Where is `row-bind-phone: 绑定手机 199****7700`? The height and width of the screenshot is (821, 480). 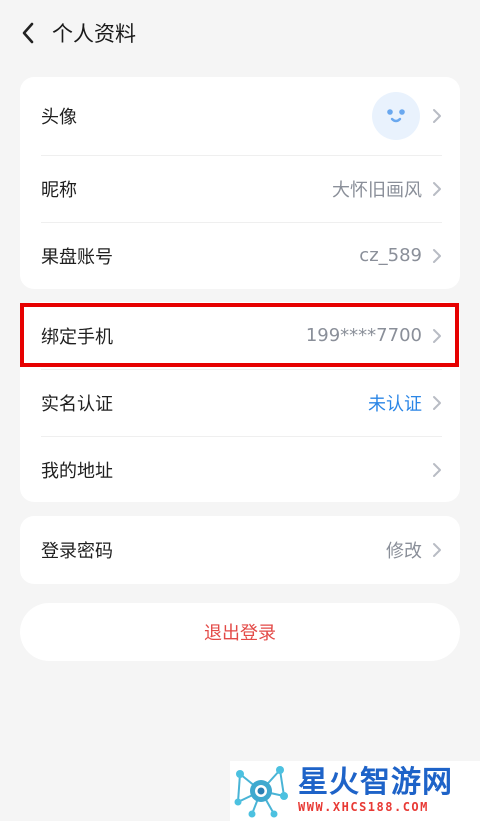
row-bind-phone: 绑定手机 199****7700 is located at coordinates (240, 335).